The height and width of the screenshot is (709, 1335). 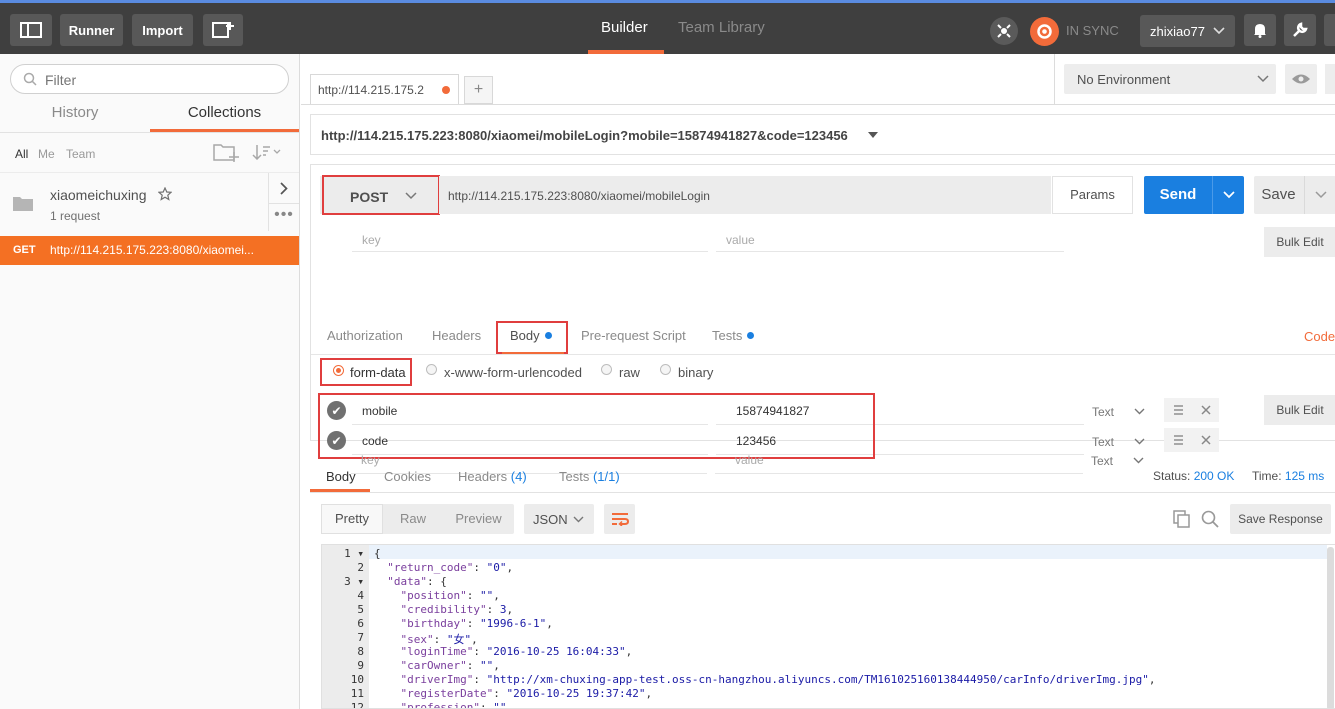 I want to click on save-button: Save, so click(x=1294, y=195).